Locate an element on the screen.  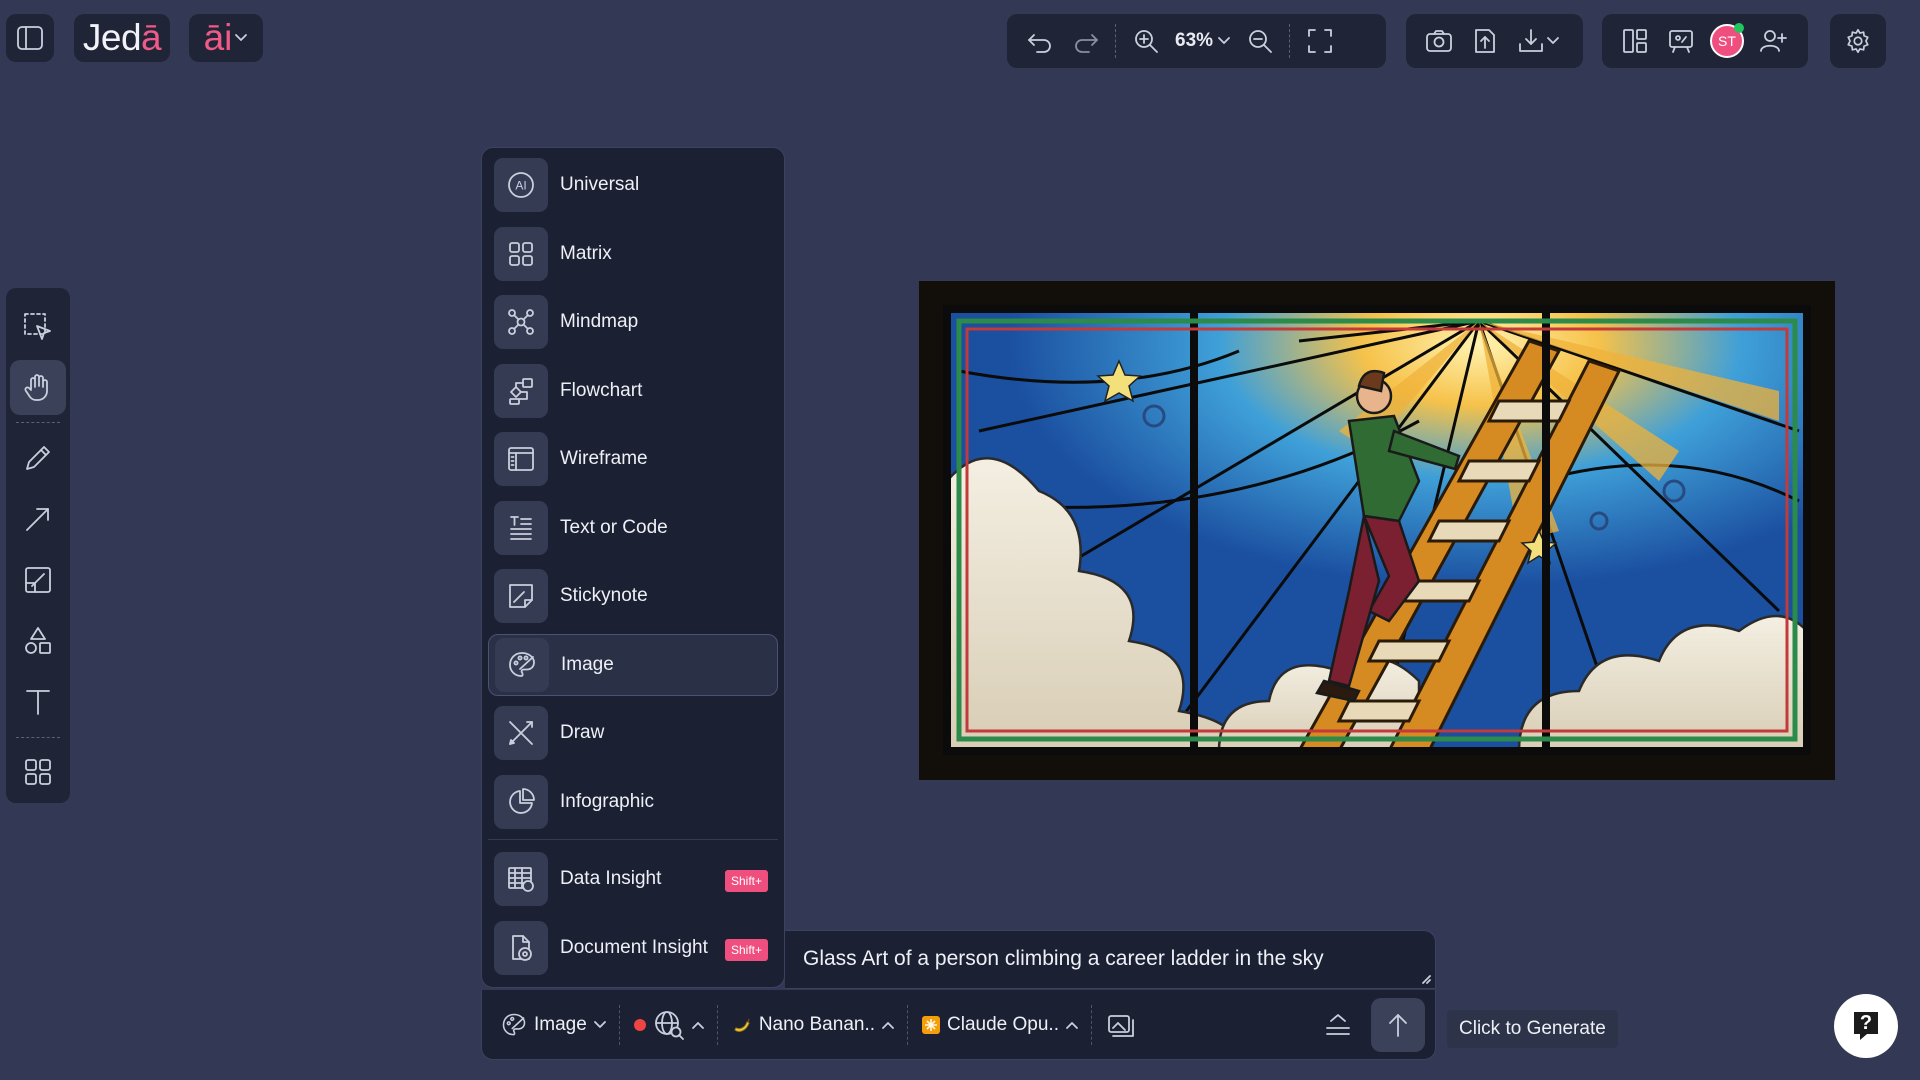
undo-button is located at coordinates (1040, 41).